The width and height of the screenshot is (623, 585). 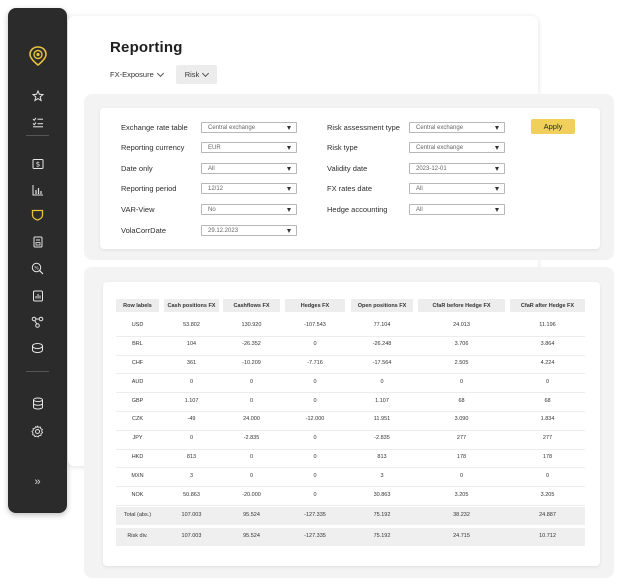 What do you see at coordinates (216, 188) in the screenshot?
I see `select-value: 12/12` at bounding box center [216, 188].